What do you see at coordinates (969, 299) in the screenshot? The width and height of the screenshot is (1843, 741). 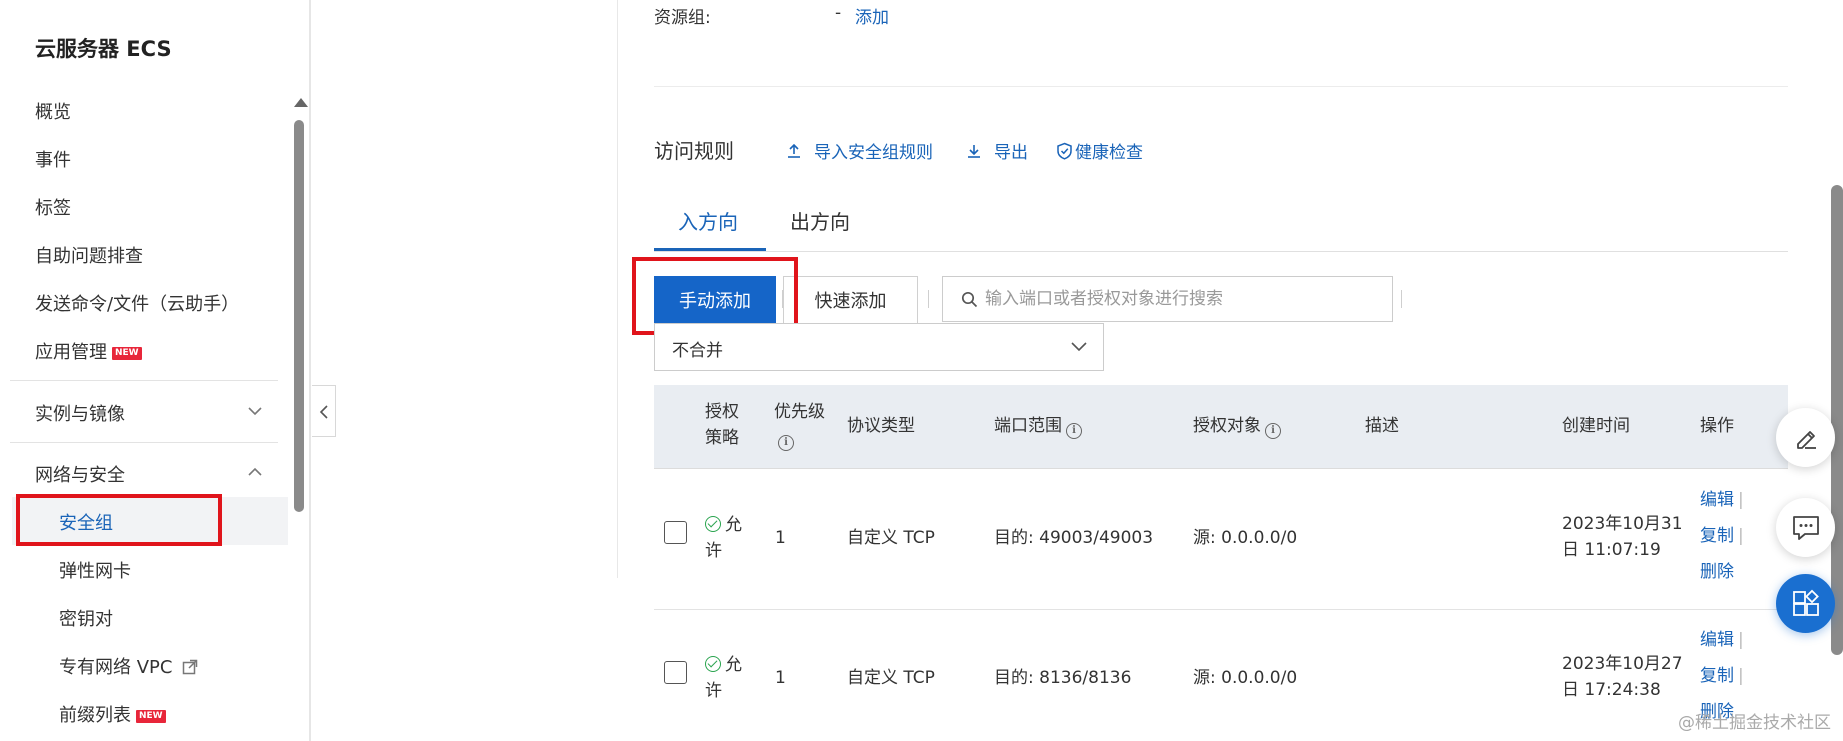 I see `search-icon` at bounding box center [969, 299].